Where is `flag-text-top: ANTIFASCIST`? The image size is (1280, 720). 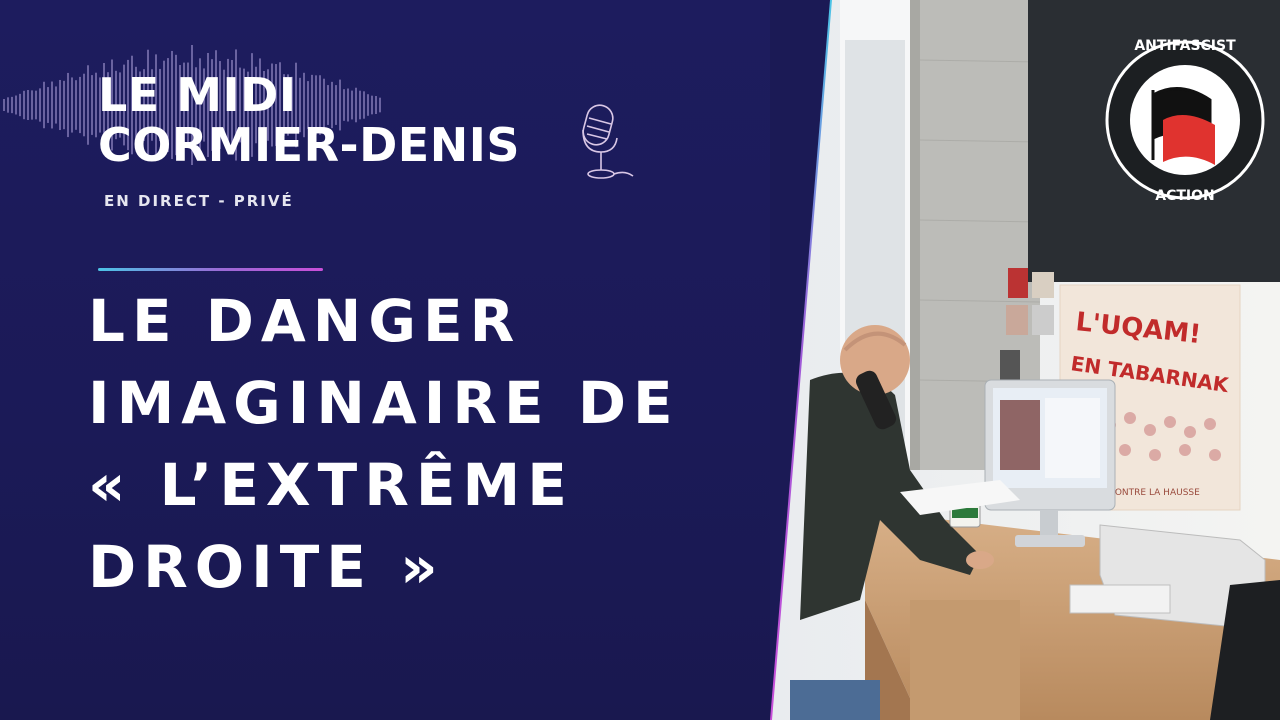
flag-text-top: ANTIFASCIST is located at coordinates (1185, 46).